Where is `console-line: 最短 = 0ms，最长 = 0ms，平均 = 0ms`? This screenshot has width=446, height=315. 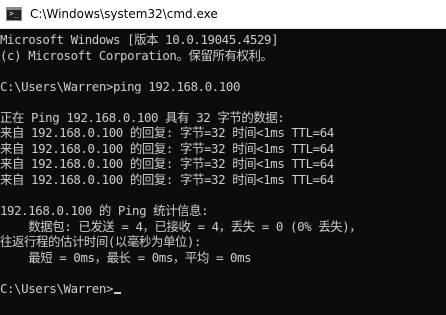
console-line: 最短 = 0ms，最长 = 0ms，平均 = 0ms is located at coordinates (126, 257).